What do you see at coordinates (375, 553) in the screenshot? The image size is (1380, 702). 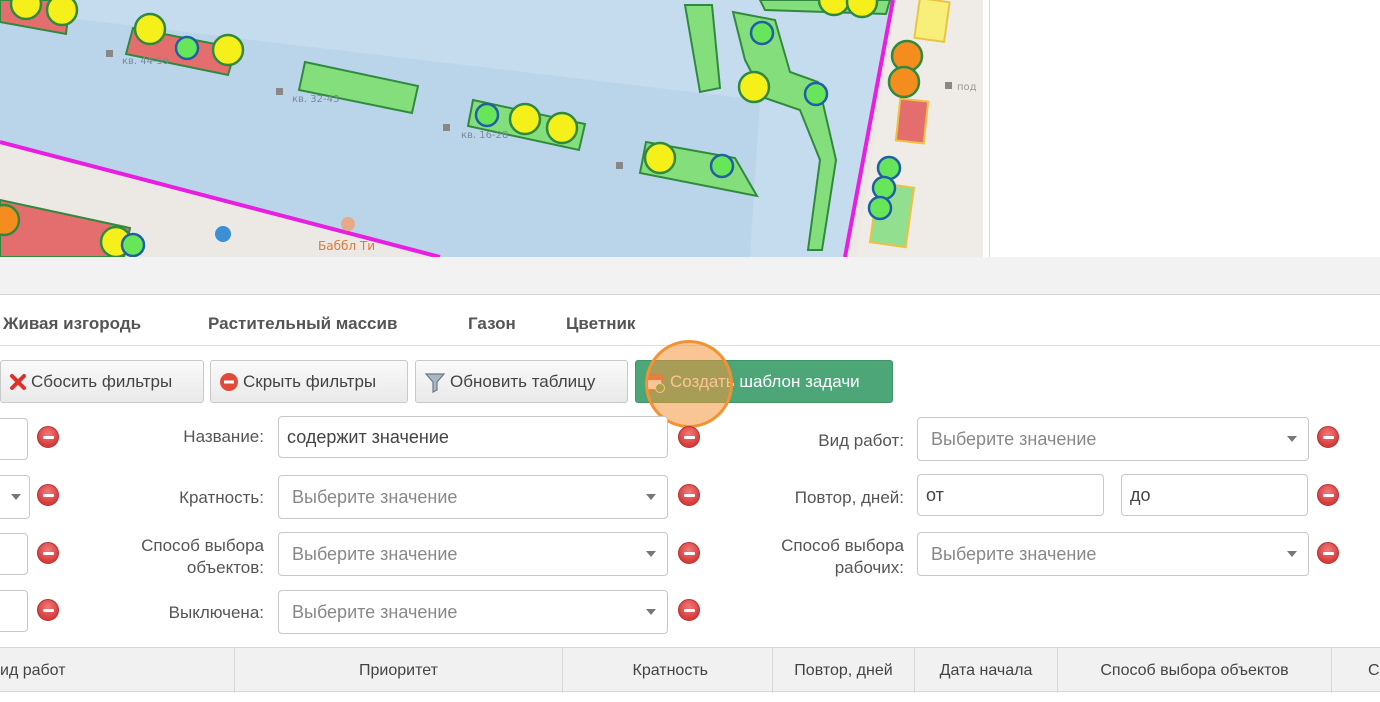 I see `object-method-filter-placeholder: Выберите значение` at bounding box center [375, 553].